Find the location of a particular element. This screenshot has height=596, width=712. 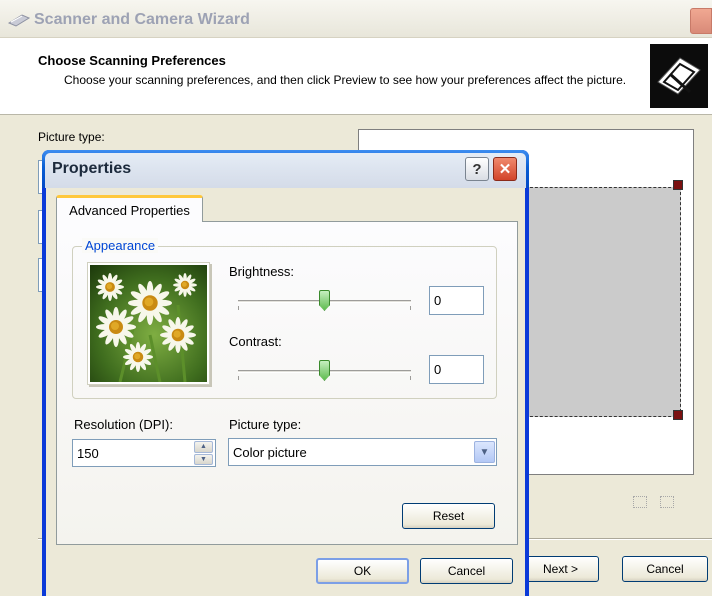

help-icon: ? is located at coordinates (477, 169).